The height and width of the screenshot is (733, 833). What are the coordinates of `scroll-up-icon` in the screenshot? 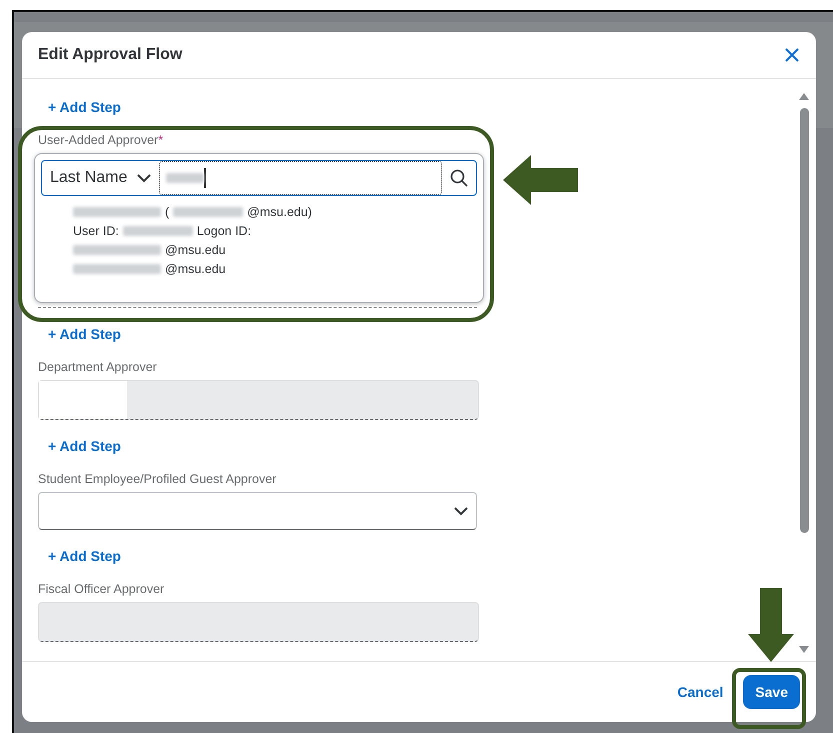 It's located at (804, 96).